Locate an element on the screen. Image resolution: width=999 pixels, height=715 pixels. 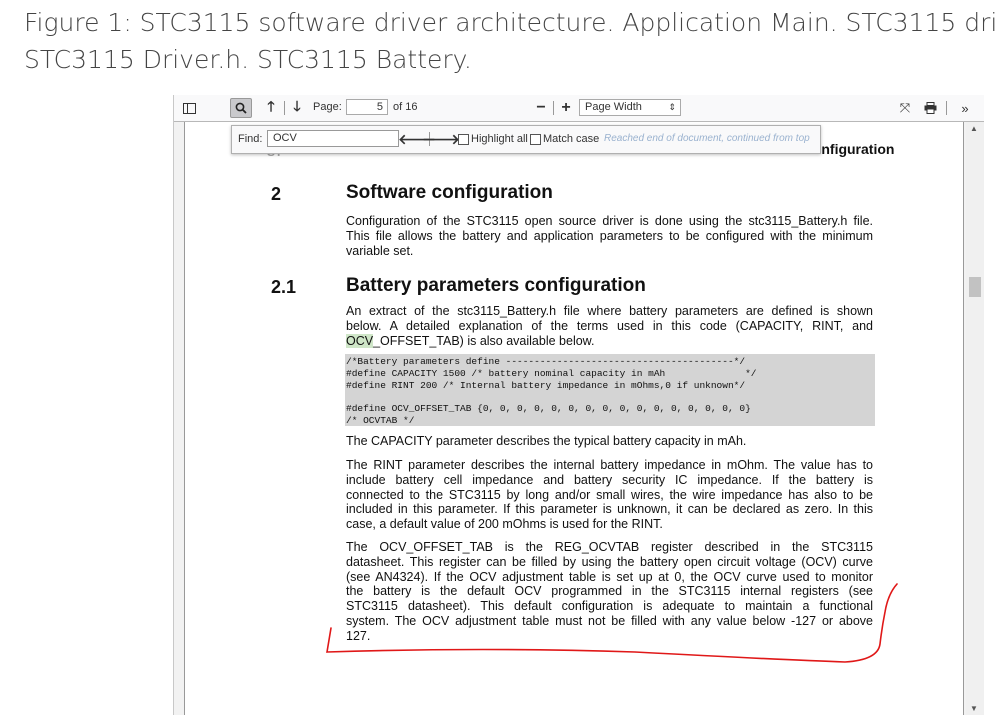
match-case-checkbox is located at coordinates (535, 139).